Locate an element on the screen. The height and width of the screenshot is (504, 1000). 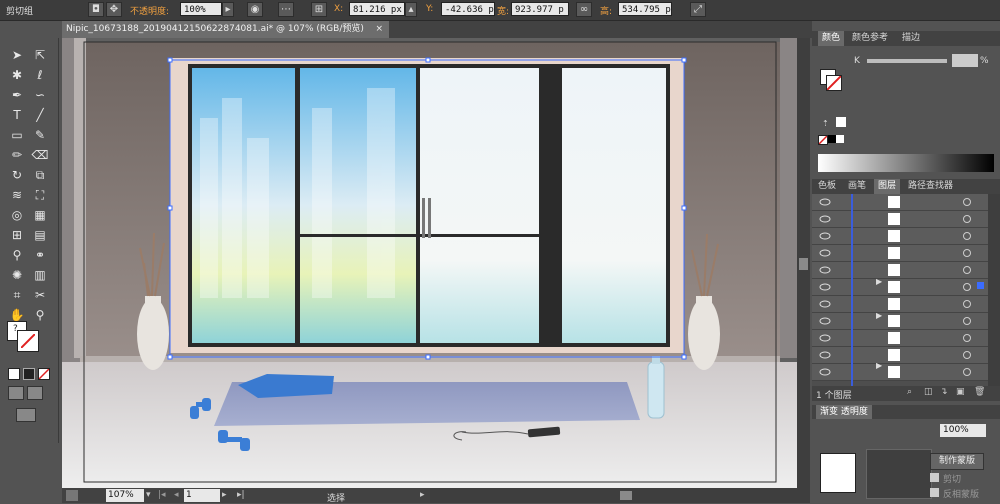
delete-layer-icon: 🗑 is located at coordinates (979, 392).